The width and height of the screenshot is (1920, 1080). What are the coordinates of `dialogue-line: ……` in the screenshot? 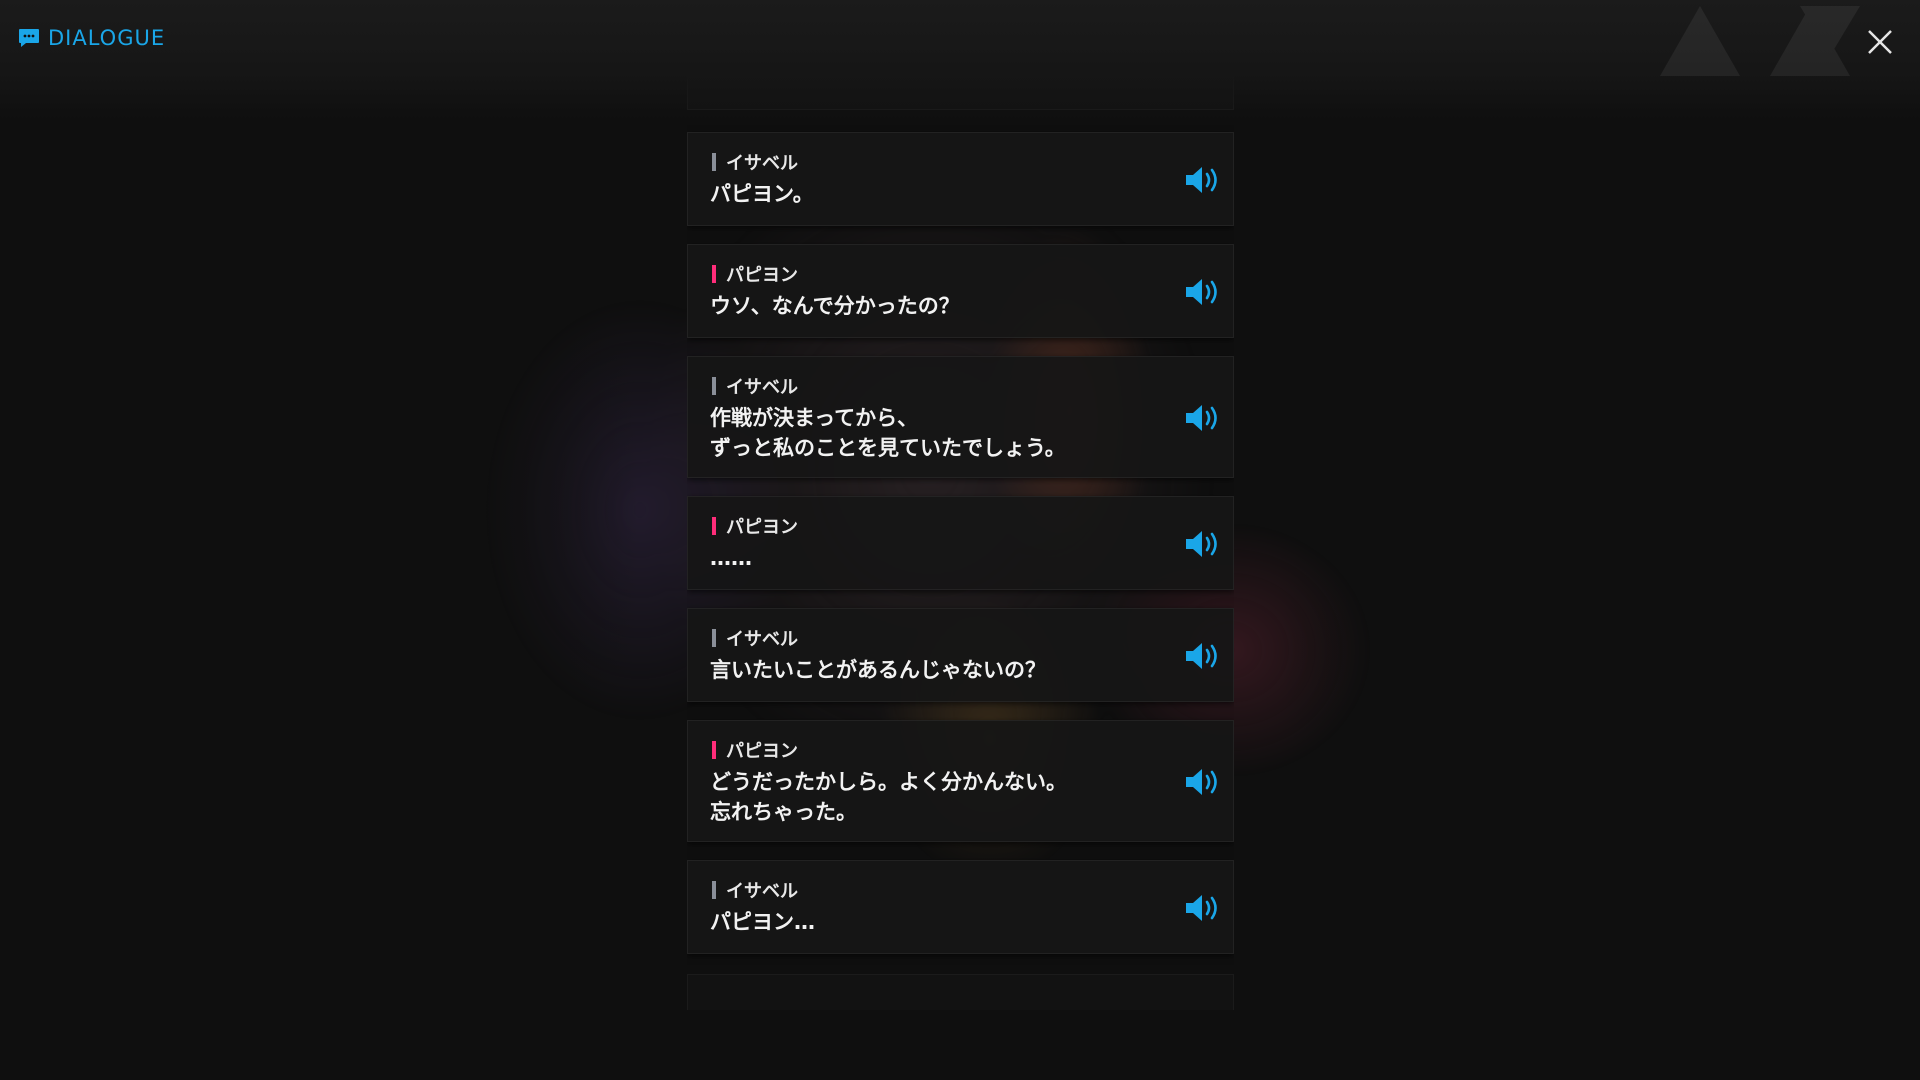 It's located at (731, 558).